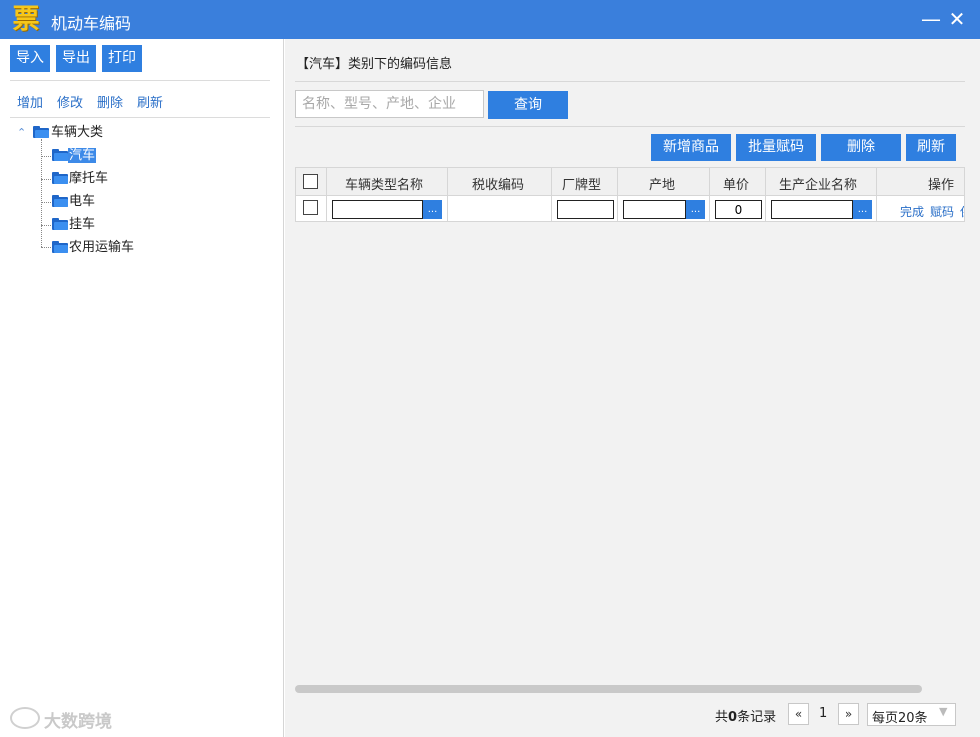 This screenshot has width=980, height=737. Describe the element at coordinates (101, 248) in the screenshot. I see `tree-node-farm-vehicle: 农用运输车` at that location.